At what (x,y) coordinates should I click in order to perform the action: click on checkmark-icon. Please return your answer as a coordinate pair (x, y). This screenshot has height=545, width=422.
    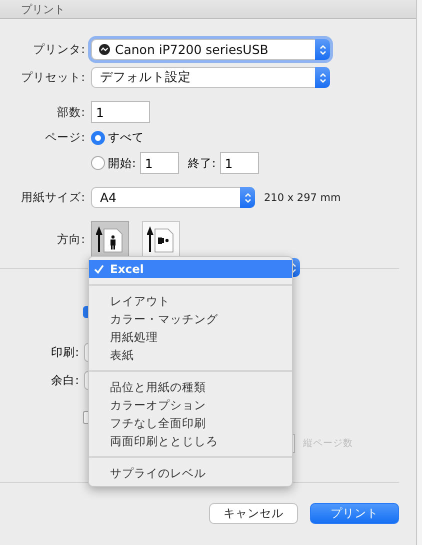
    Looking at the image, I should click on (99, 269).